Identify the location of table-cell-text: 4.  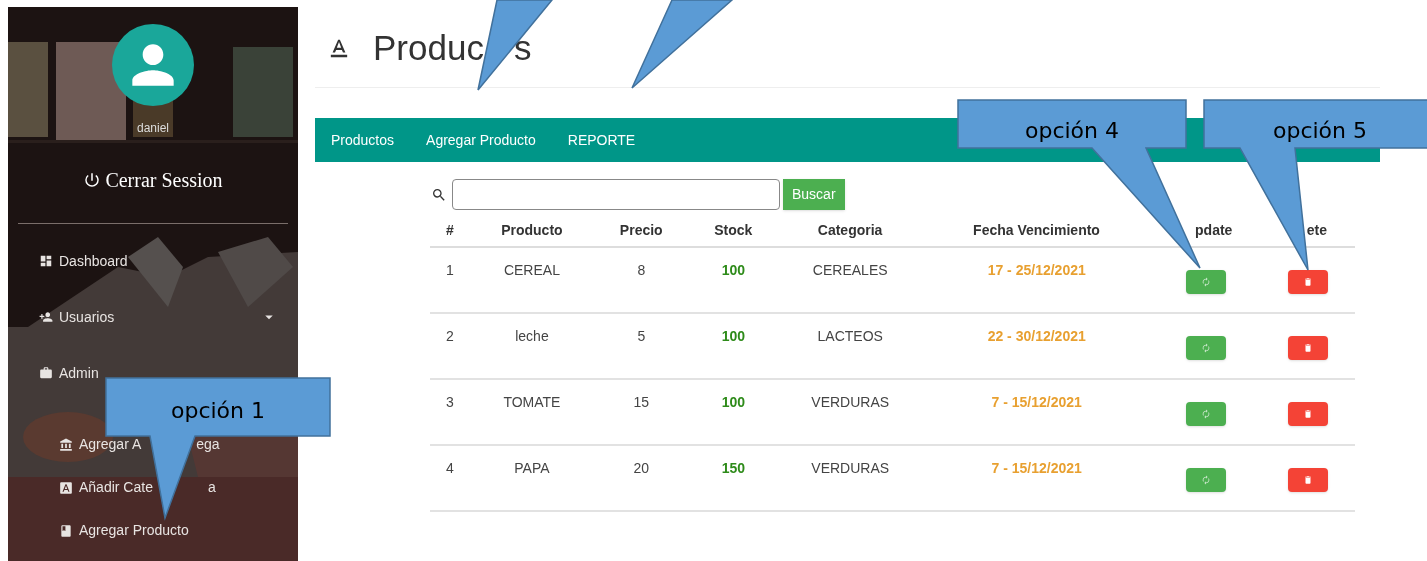
(450, 468).